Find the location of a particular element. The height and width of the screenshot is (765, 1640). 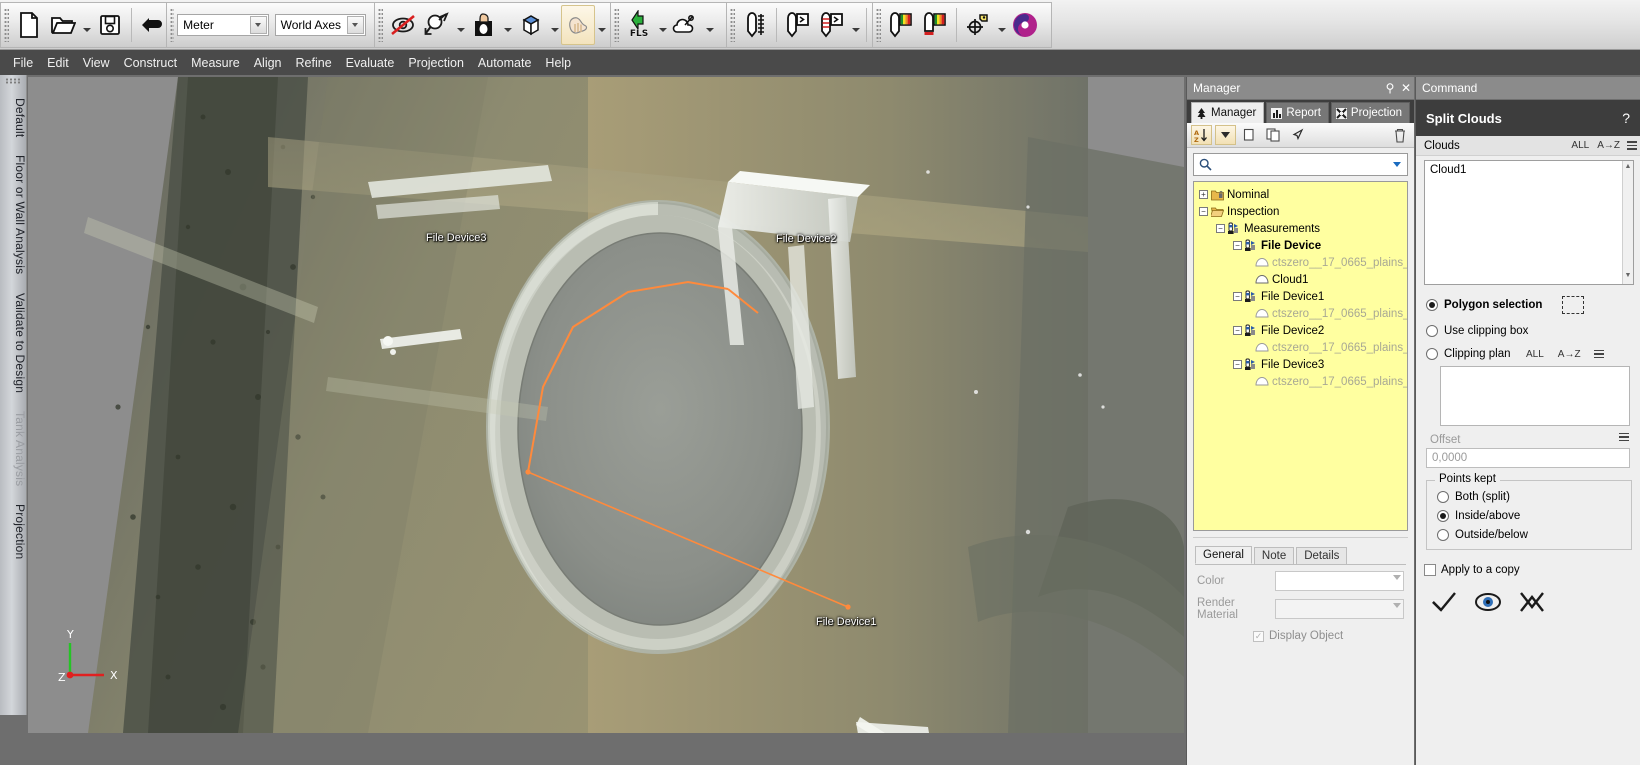

use-clipping-box-radio is located at coordinates (1432, 331).